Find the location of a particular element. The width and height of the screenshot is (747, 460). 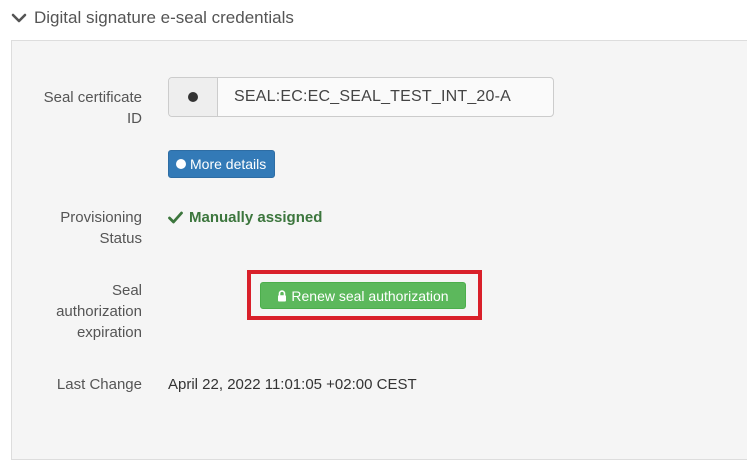

more-details-button: More details is located at coordinates (222, 164).